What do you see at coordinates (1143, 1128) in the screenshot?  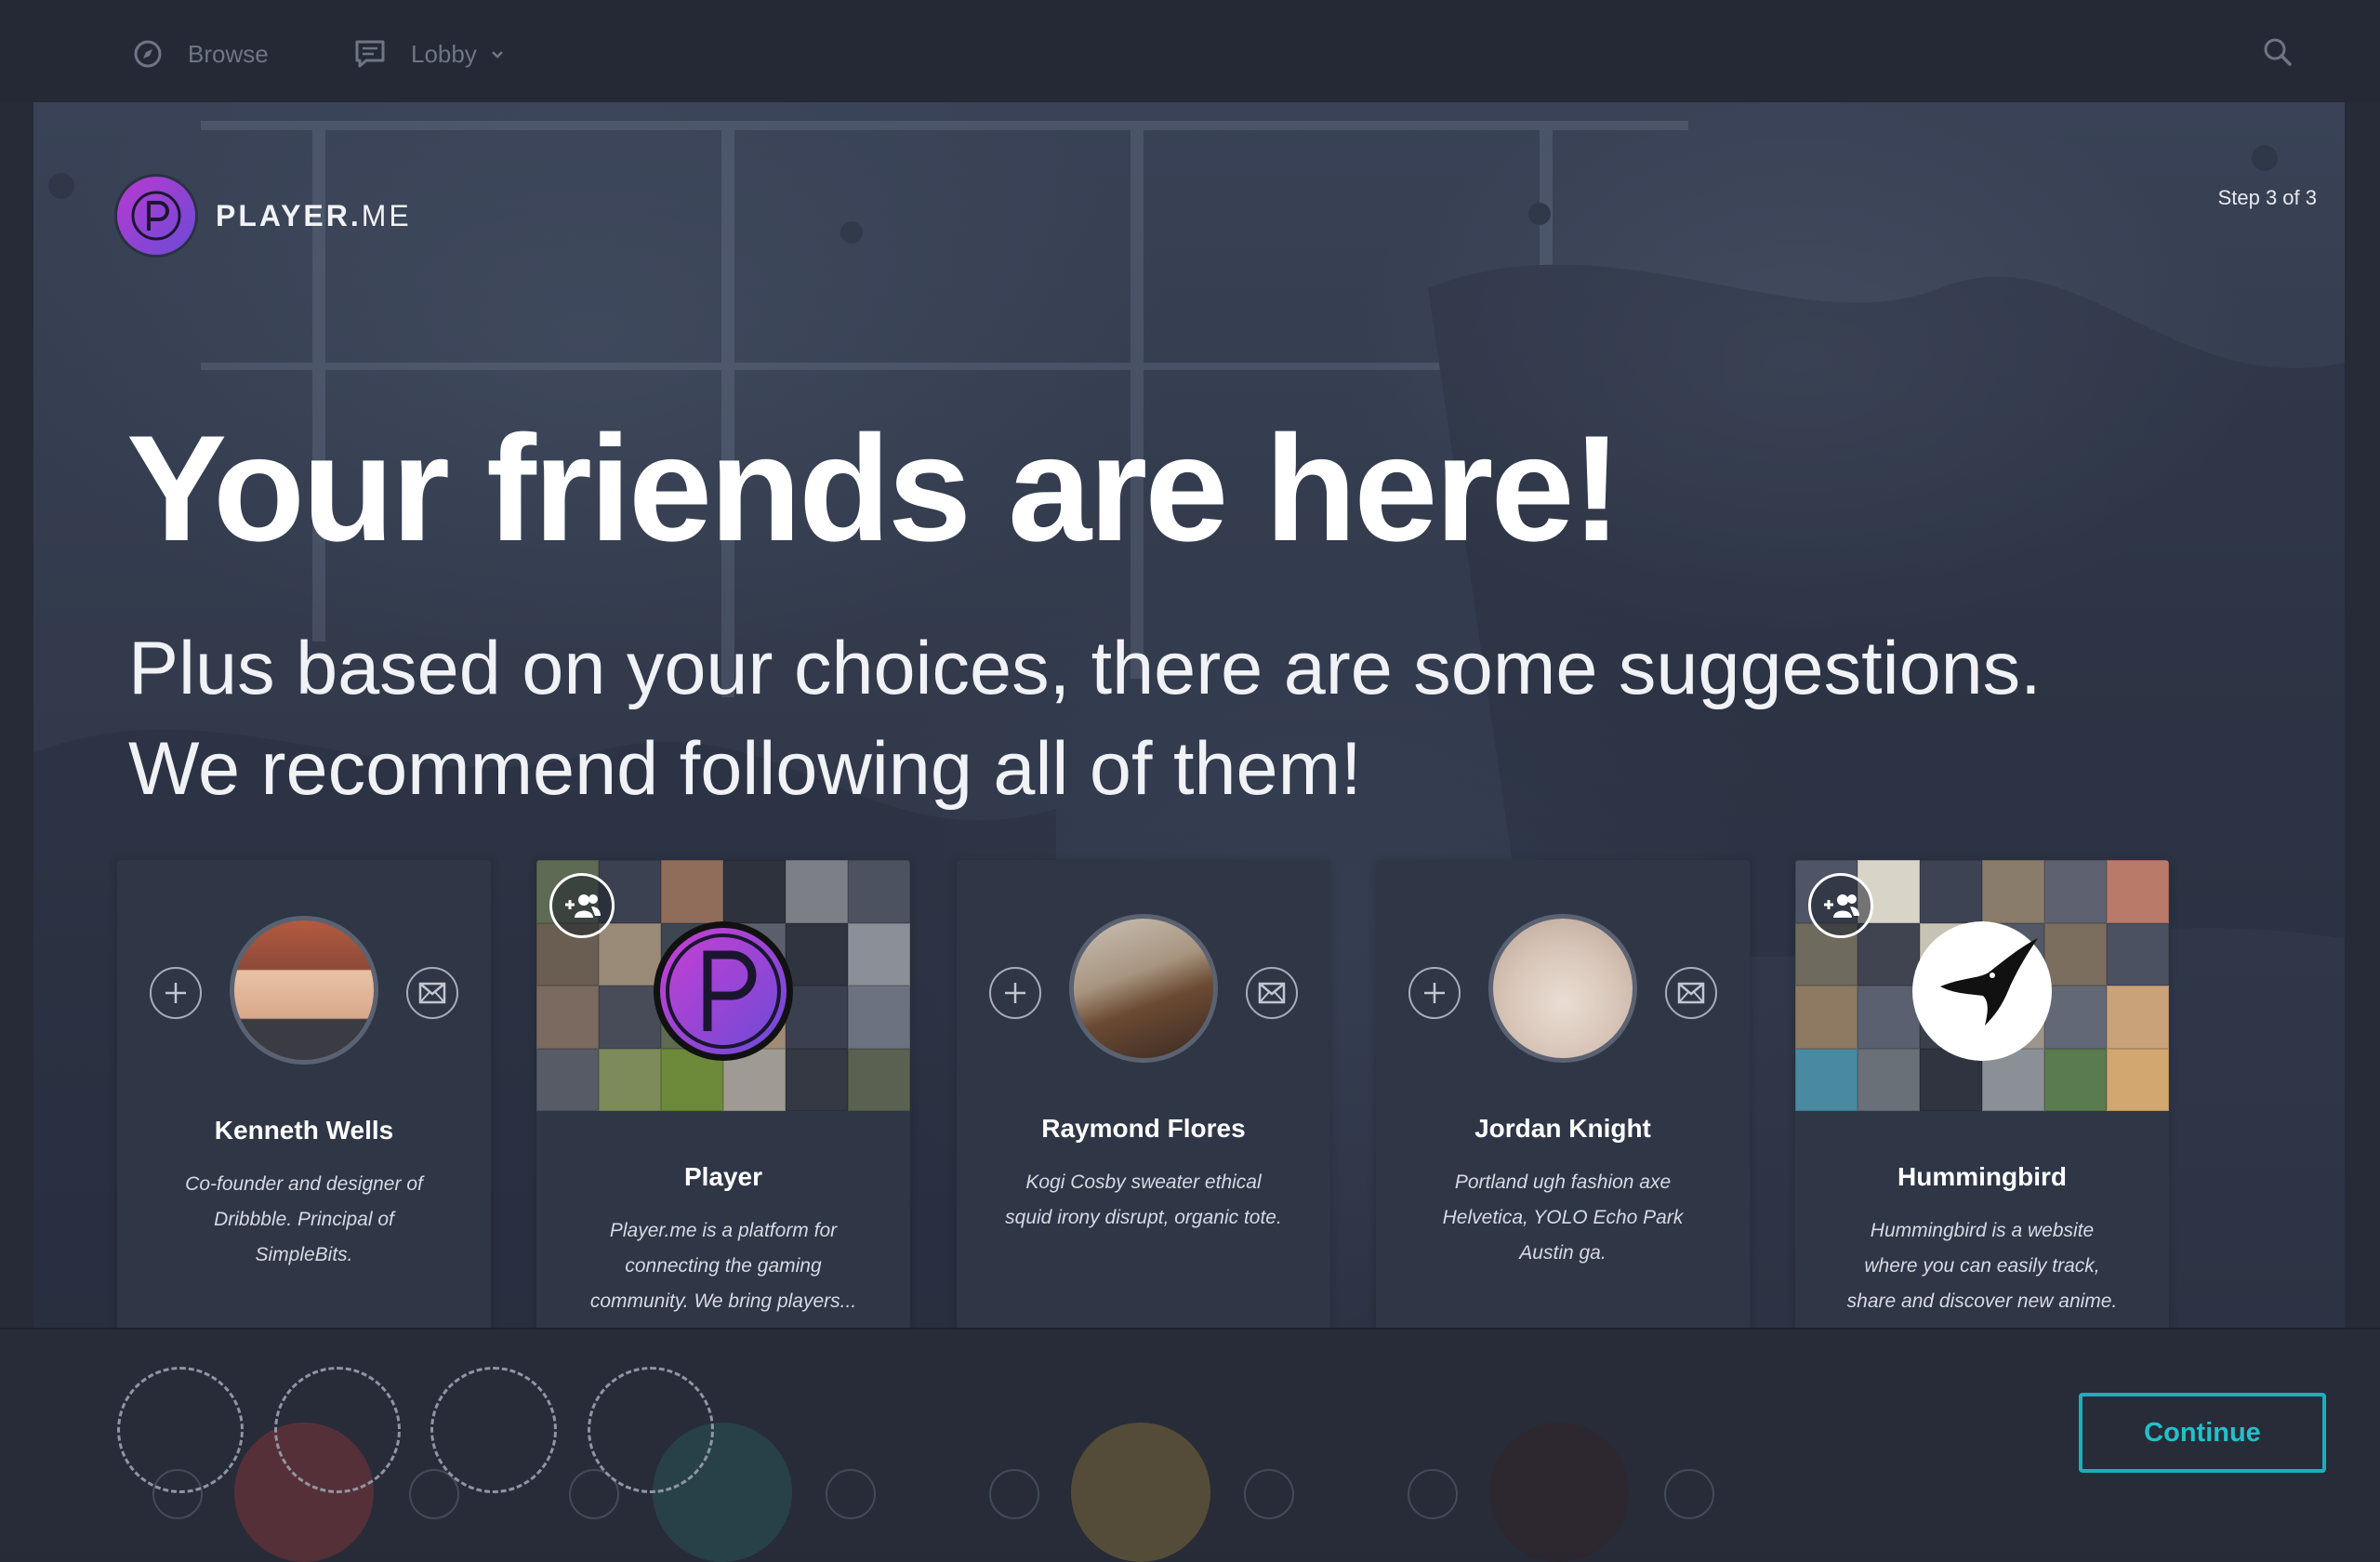 I see `card-name: Raymond Flores` at bounding box center [1143, 1128].